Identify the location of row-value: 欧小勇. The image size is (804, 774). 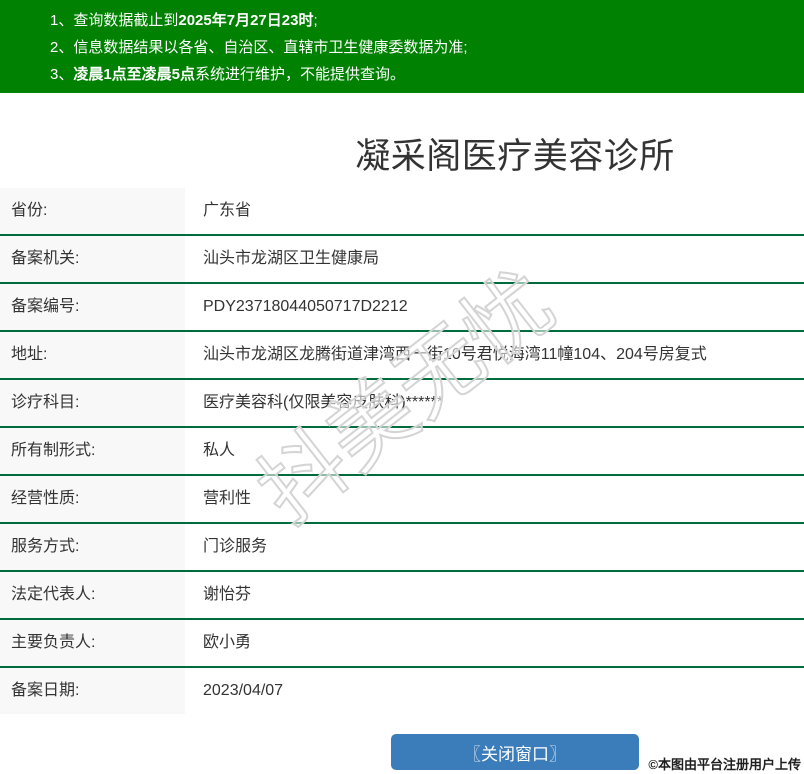
(494, 643).